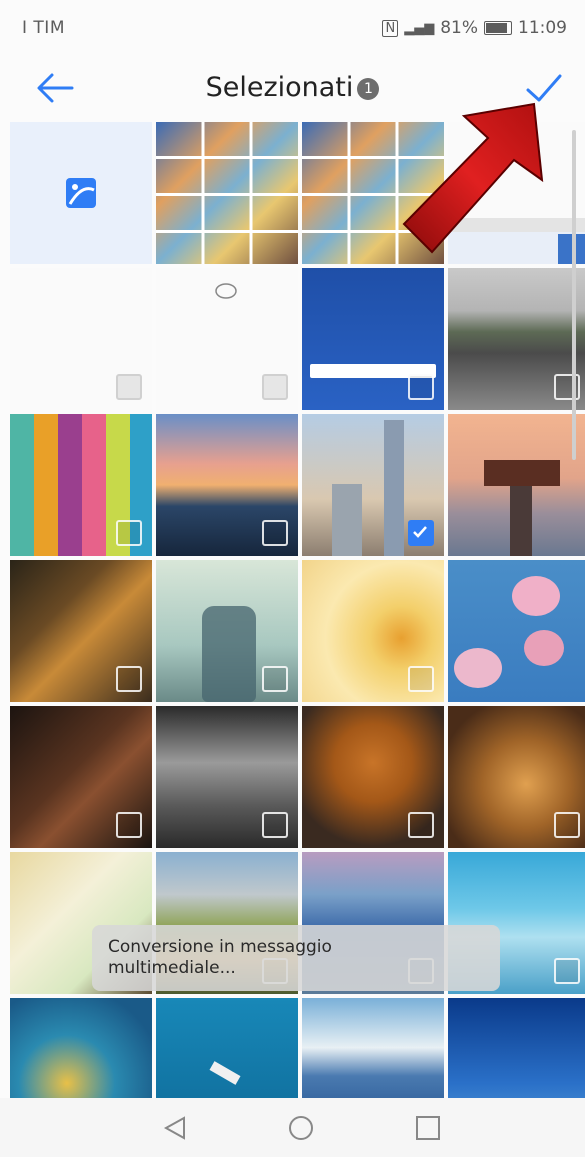 Image resolution: width=585 pixels, height=1157 pixels. Describe the element at coordinates (229, 654) in the screenshot. I see `vase-shape` at that location.